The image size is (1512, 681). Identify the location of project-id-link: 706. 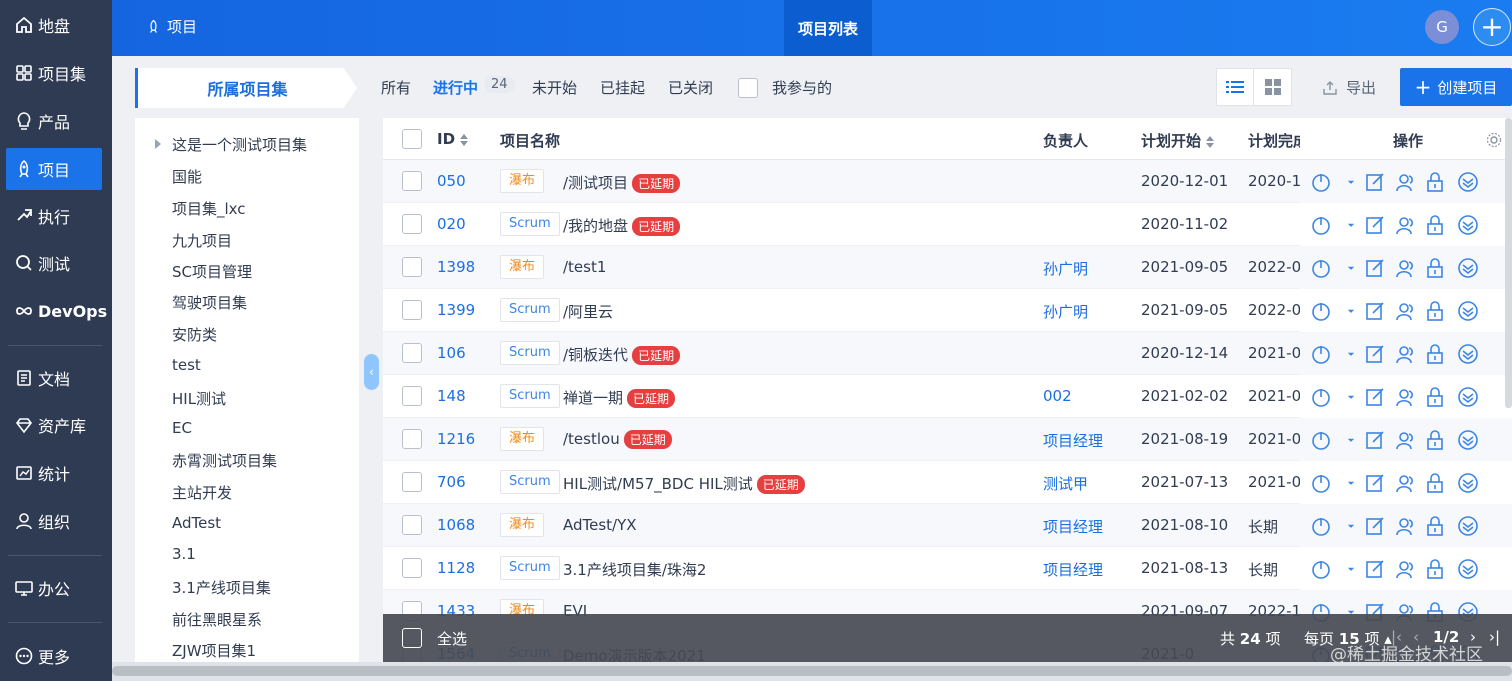
(451, 482).